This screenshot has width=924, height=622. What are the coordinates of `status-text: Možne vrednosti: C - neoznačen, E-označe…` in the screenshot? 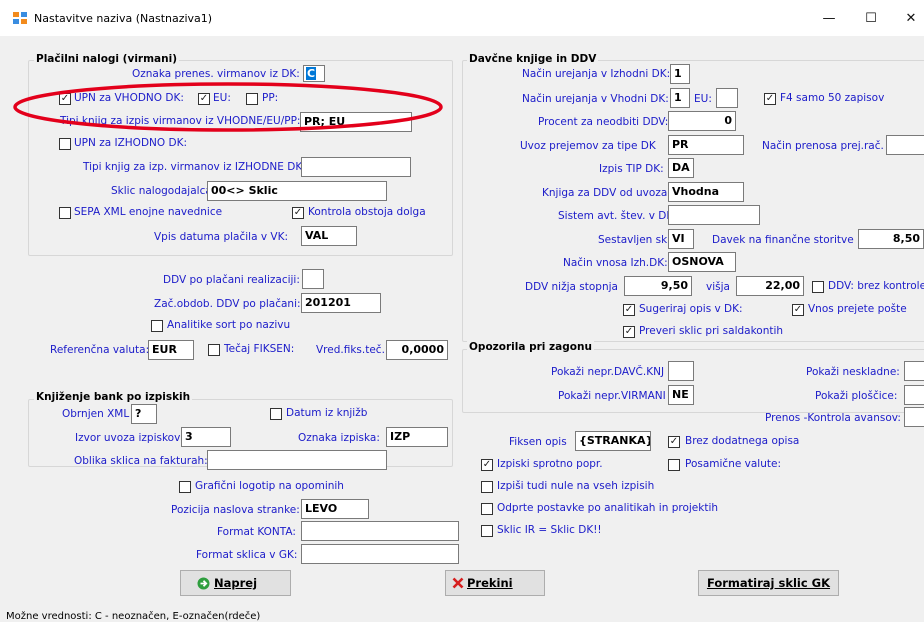 It's located at (133, 616).